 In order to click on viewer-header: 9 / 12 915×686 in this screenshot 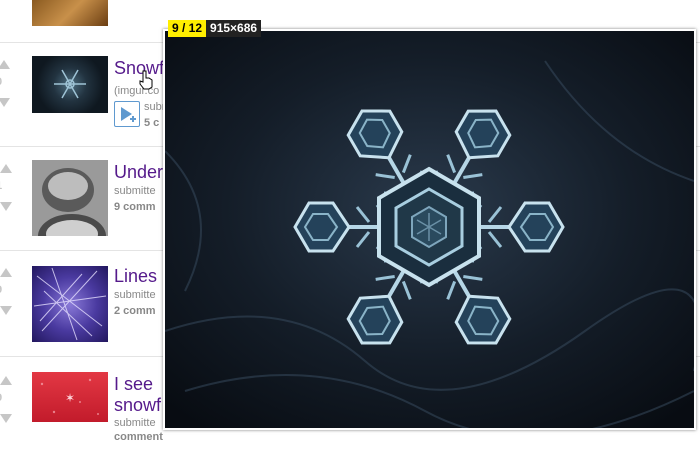, I will do `click(215, 28)`.